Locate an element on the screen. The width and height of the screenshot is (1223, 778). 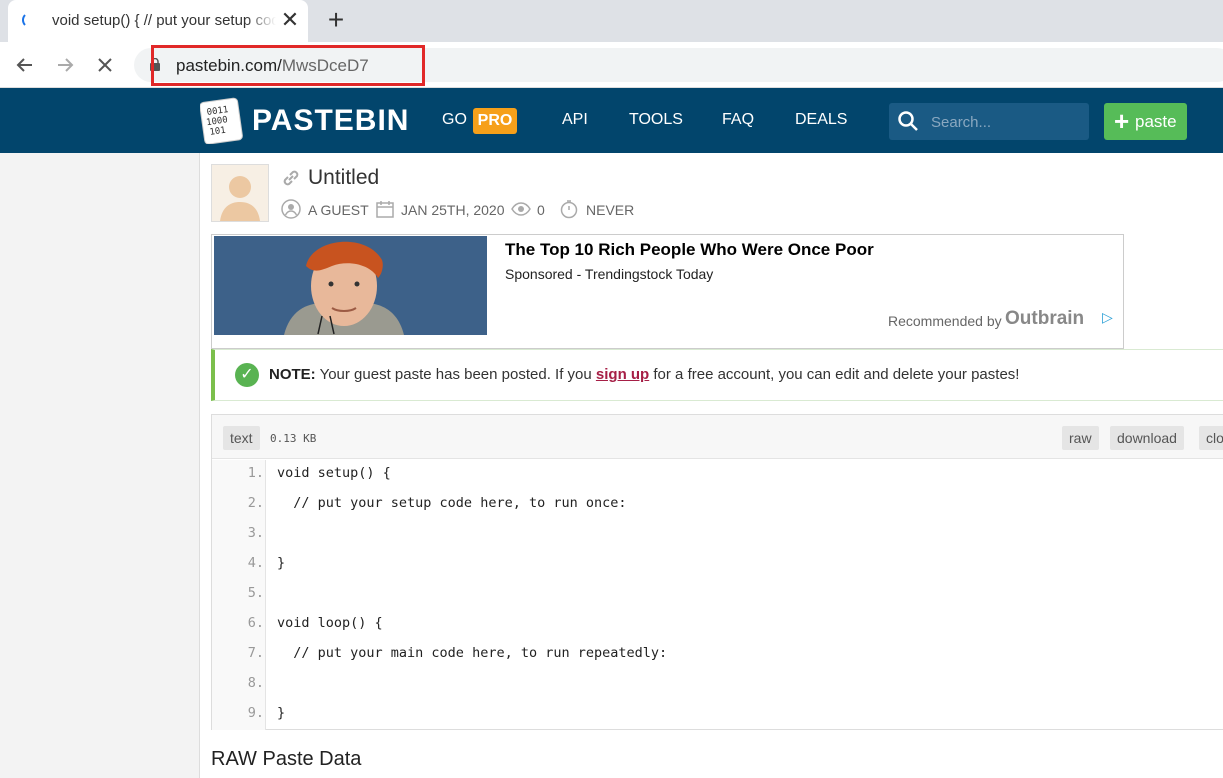
paste-expiration: NEVER is located at coordinates (610, 210).